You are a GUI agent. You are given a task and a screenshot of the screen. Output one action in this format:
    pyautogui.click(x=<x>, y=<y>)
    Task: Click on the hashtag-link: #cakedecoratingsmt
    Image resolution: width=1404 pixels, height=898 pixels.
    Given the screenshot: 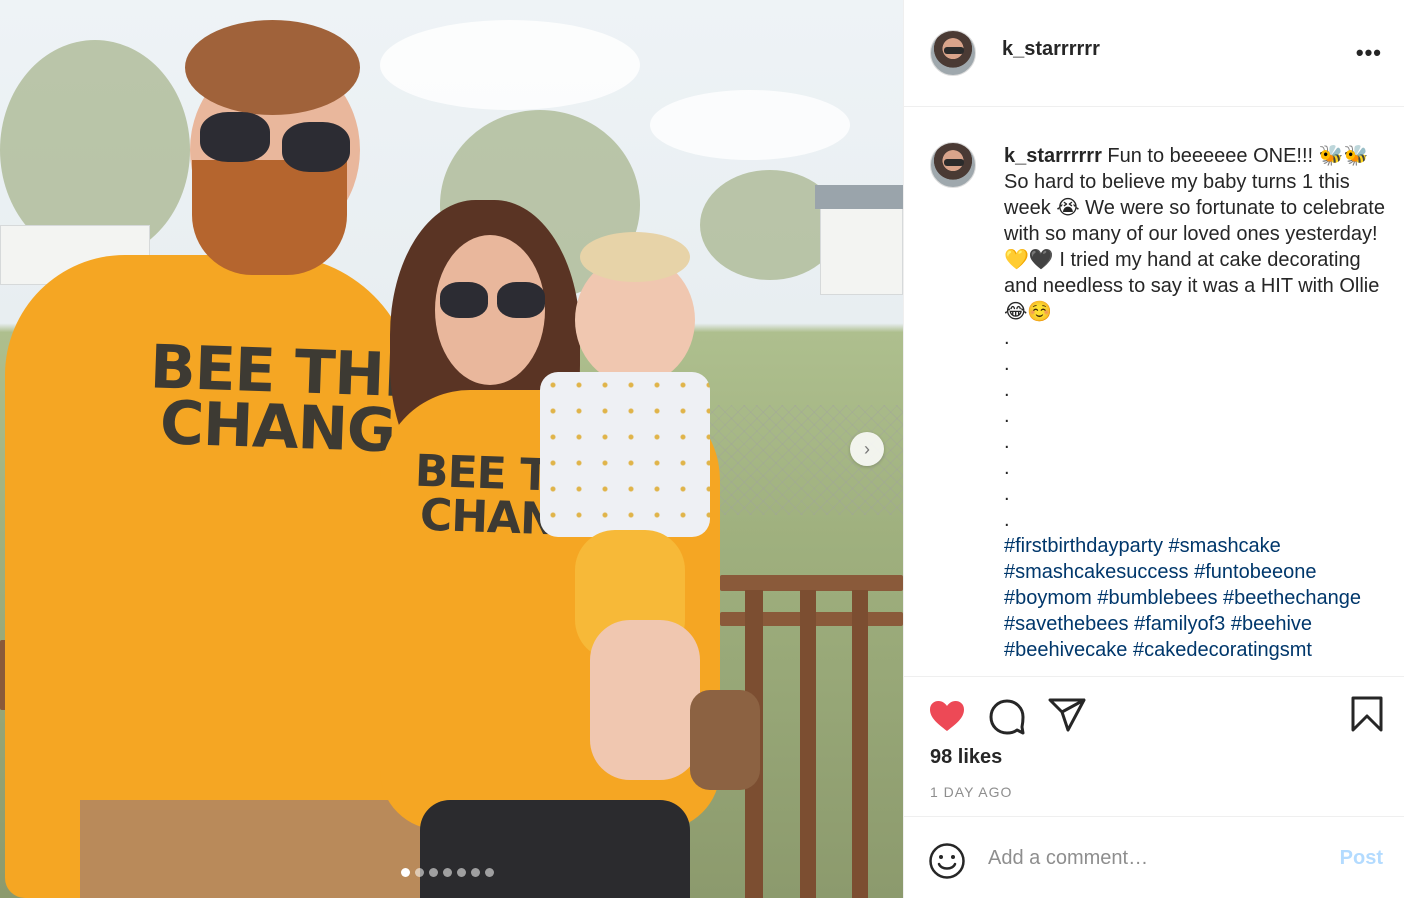 What is the action you would take?
    pyautogui.click(x=1222, y=650)
    